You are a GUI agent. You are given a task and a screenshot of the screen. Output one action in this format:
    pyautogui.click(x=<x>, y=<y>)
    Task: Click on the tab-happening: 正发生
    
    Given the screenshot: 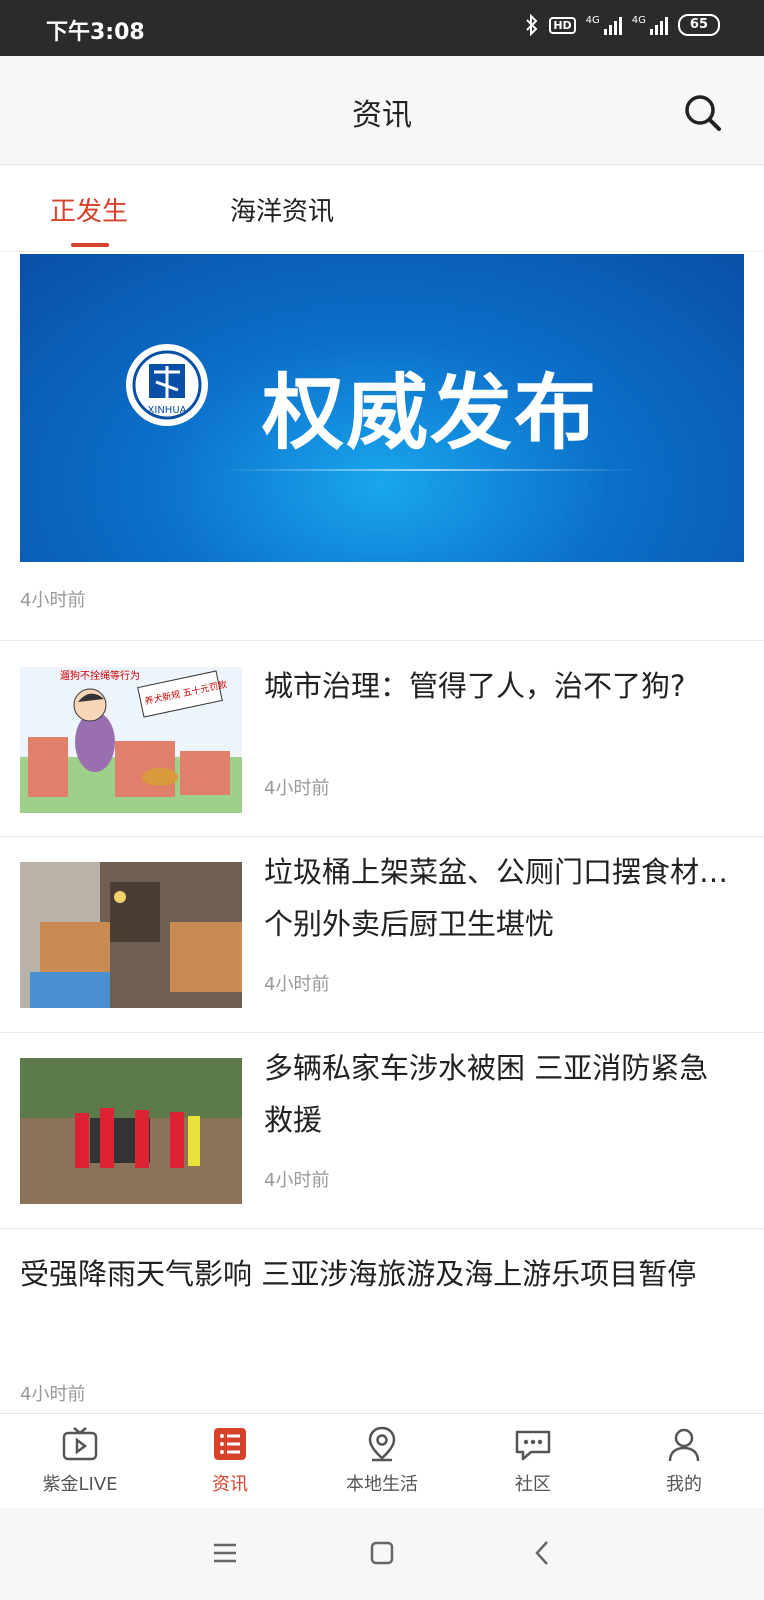 What is the action you would take?
    pyautogui.click(x=89, y=209)
    